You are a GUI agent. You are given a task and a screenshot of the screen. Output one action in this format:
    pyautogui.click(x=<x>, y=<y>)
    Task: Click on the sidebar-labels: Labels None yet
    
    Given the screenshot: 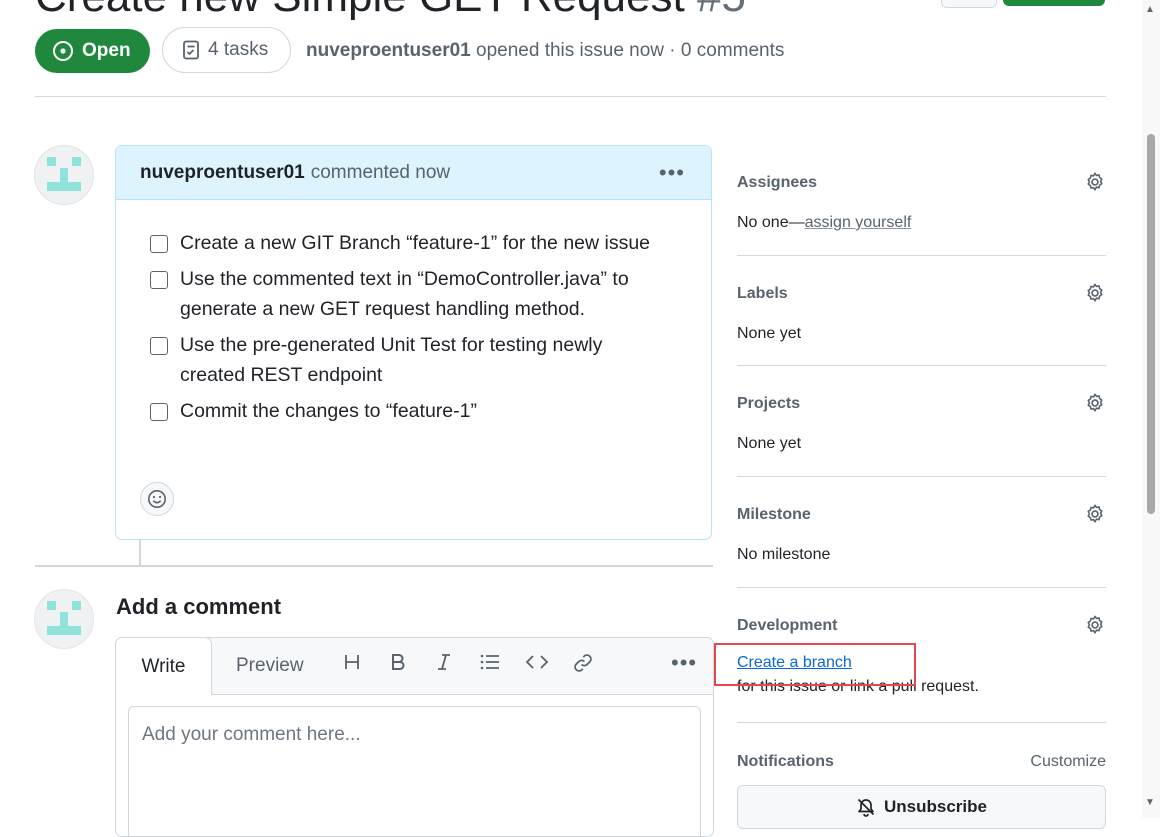 What is the action you would take?
    pyautogui.click(x=921, y=312)
    